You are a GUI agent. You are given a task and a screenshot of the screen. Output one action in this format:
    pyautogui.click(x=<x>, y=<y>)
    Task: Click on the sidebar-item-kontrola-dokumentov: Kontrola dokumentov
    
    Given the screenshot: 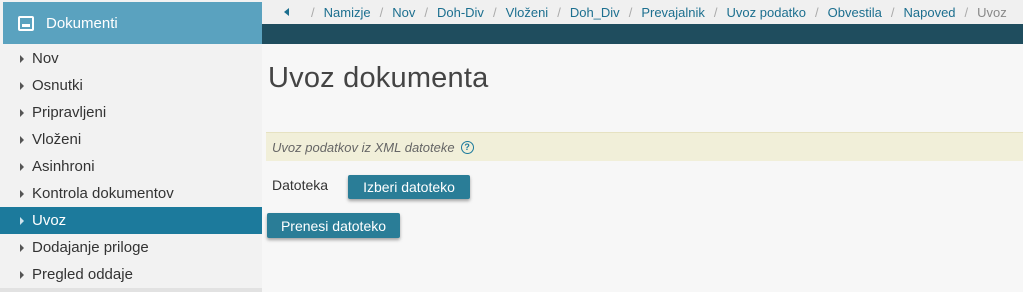 What is the action you would take?
    pyautogui.click(x=131, y=193)
    